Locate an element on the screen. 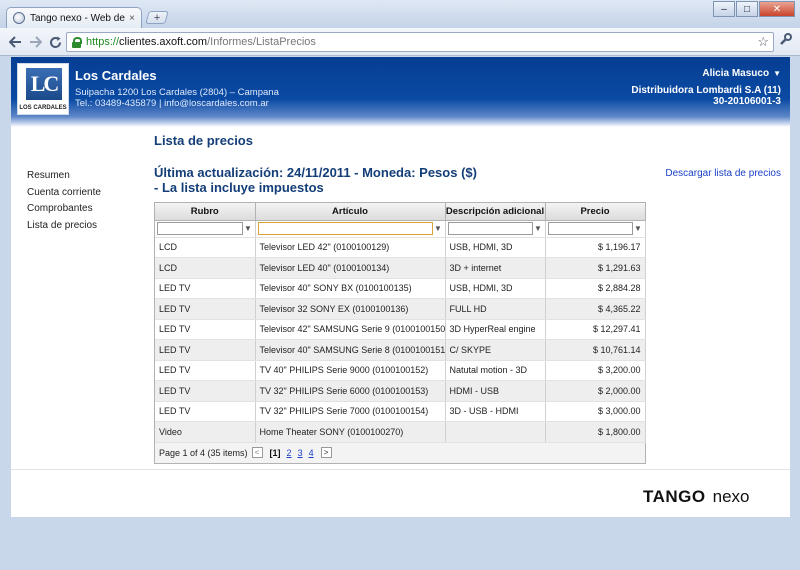 Image resolution: width=800 pixels, height=570 pixels. cell-descripcion is located at coordinates (495, 432).